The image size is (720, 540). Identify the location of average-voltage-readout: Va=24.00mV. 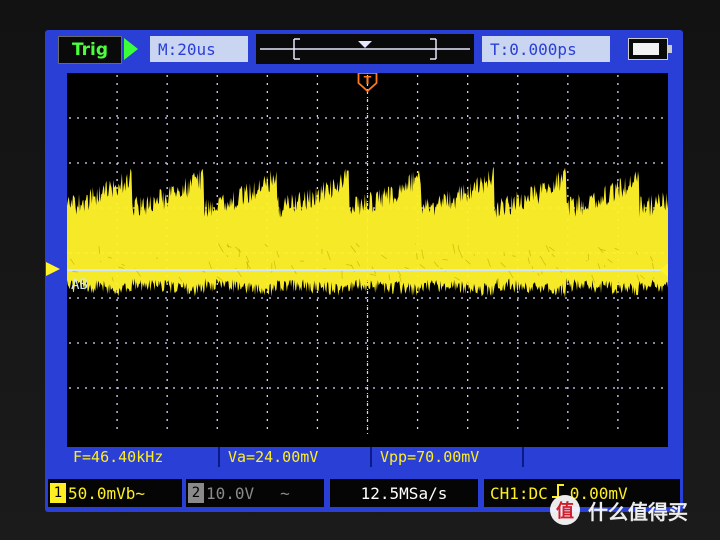
(297, 457).